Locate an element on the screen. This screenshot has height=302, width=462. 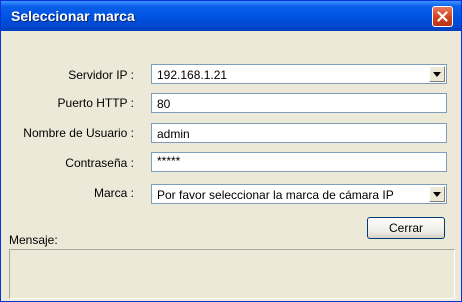
server-ip-value: 192.168.1.21 is located at coordinates (192, 75).